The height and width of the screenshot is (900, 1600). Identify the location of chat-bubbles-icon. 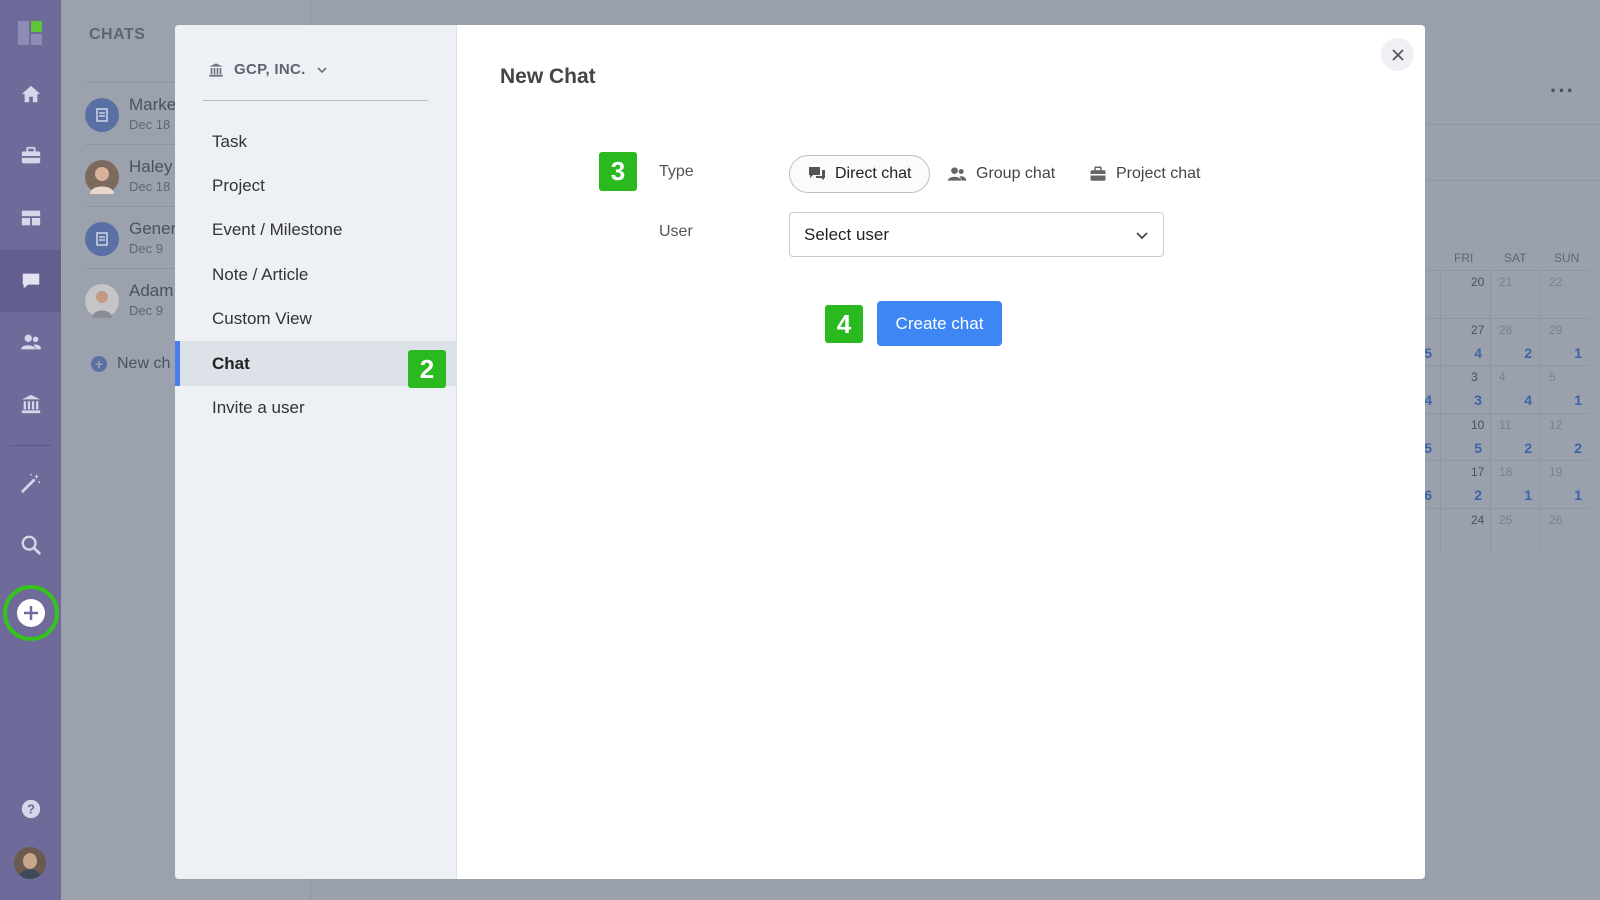
(817, 173).